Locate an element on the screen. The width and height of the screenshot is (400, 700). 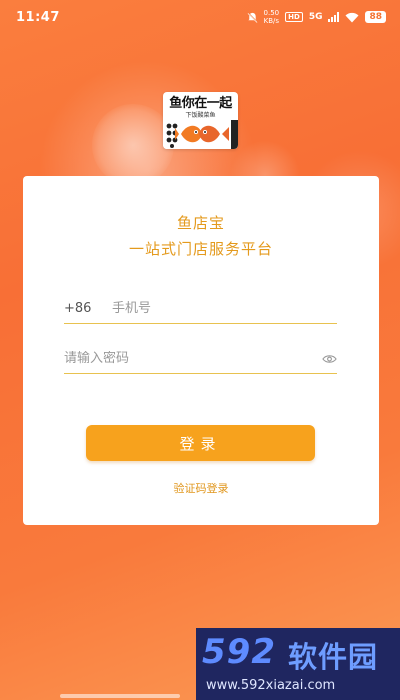
status-bar: 11:47 0.50 KB/s HD 5G 88 is located at coordinates (200, 17).